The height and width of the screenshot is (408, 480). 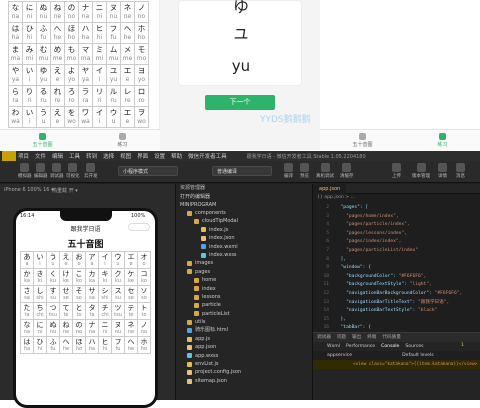 I want to click on kana-cell: ろ ro, so click(x=71, y=96).